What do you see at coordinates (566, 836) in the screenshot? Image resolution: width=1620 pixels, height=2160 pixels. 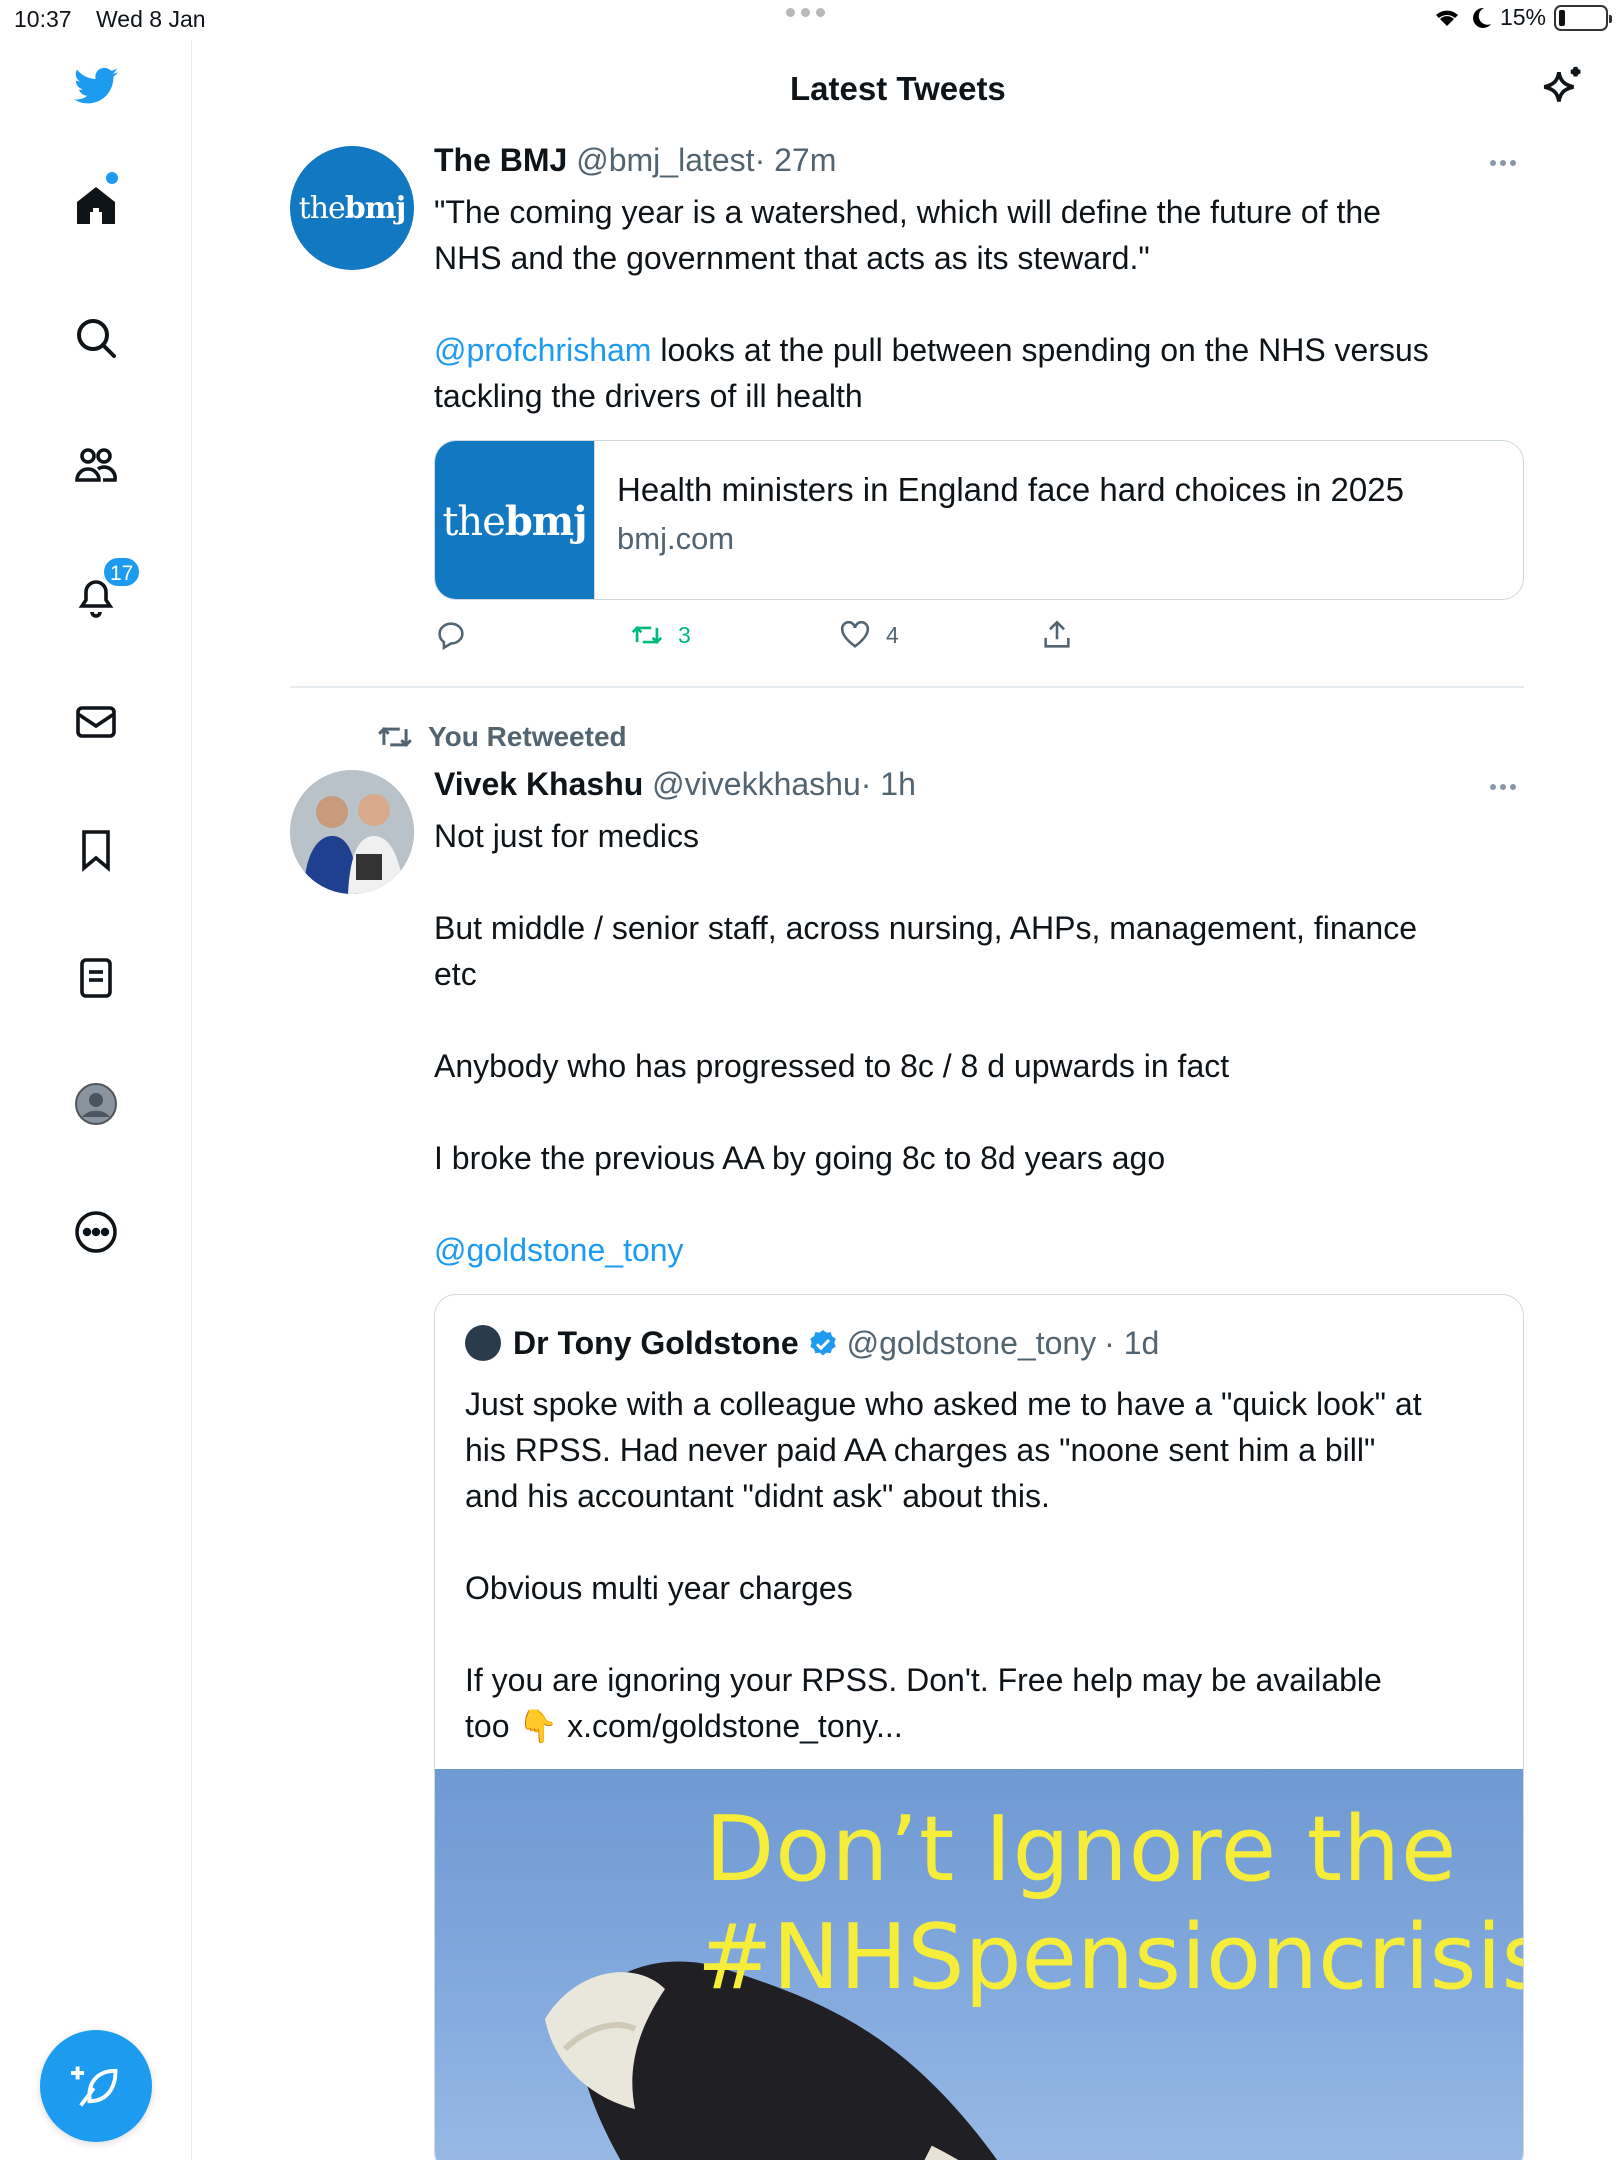 I see `tweet-text-line: Not just for medics` at bounding box center [566, 836].